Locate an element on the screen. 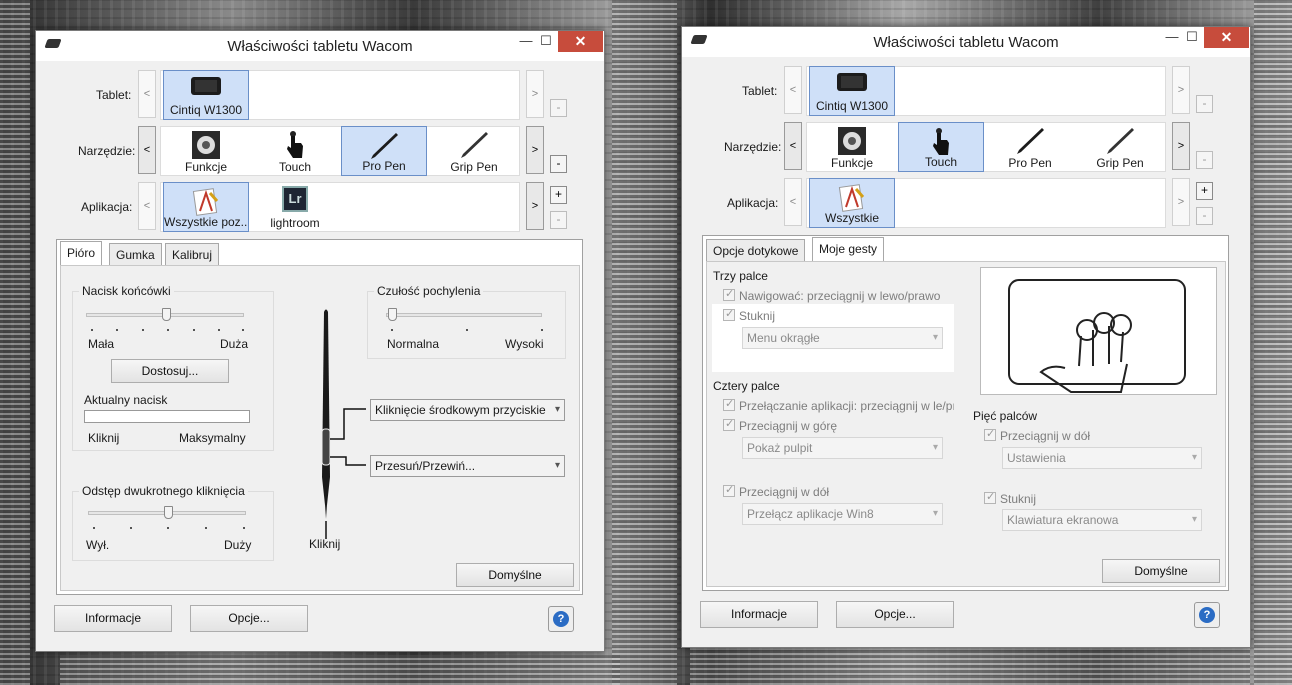  five-fingers-down-checkbox is located at coordinates (990, 435).